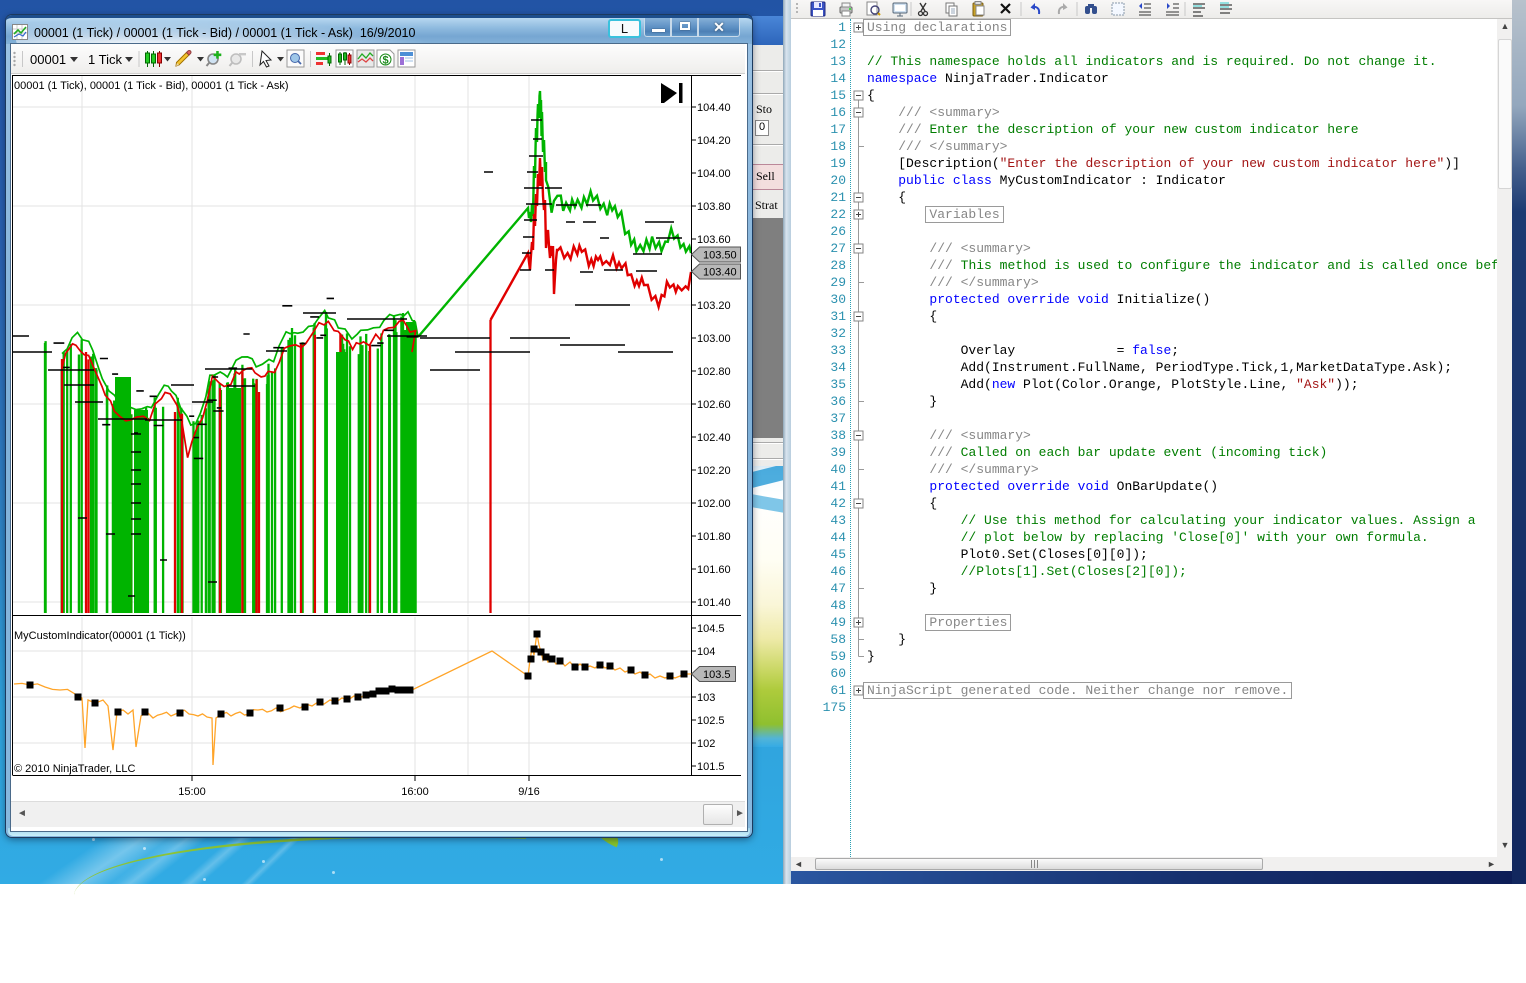 The image size is (1526, 983). I want to click on svg-text: 16:00, so click(415, 792).